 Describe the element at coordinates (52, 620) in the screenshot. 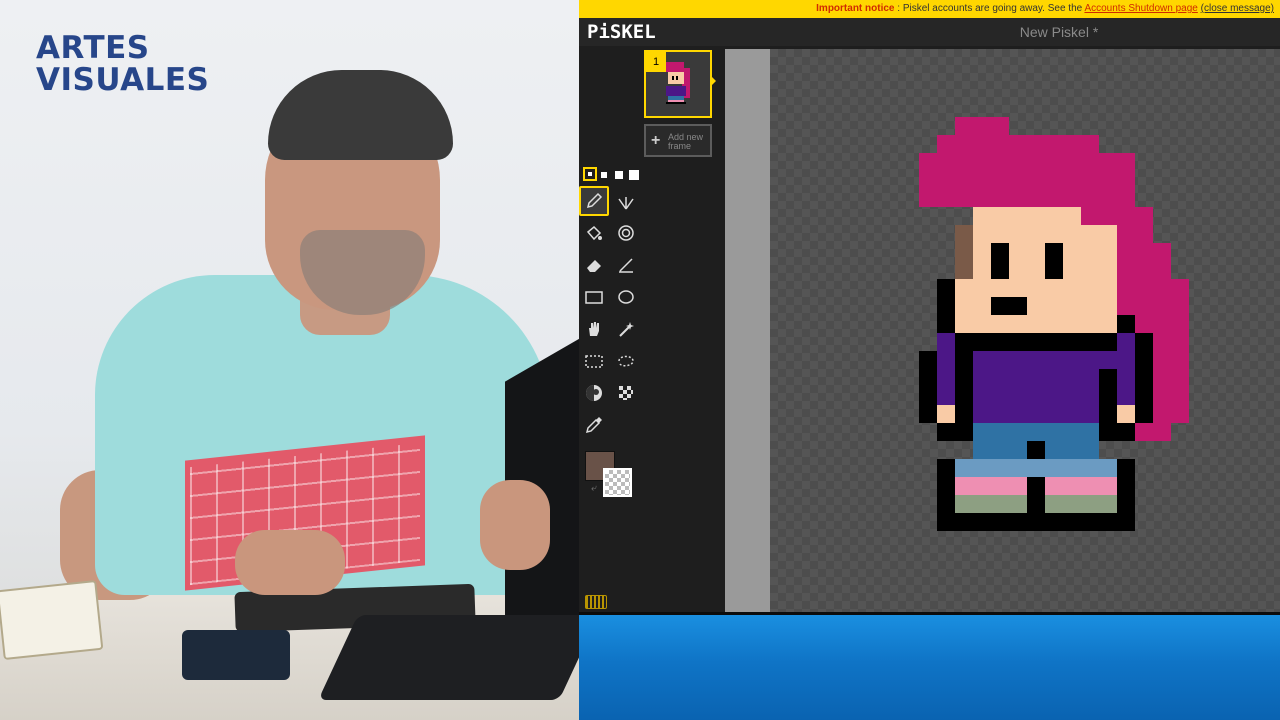

I see `spiral-notebook` at that location.